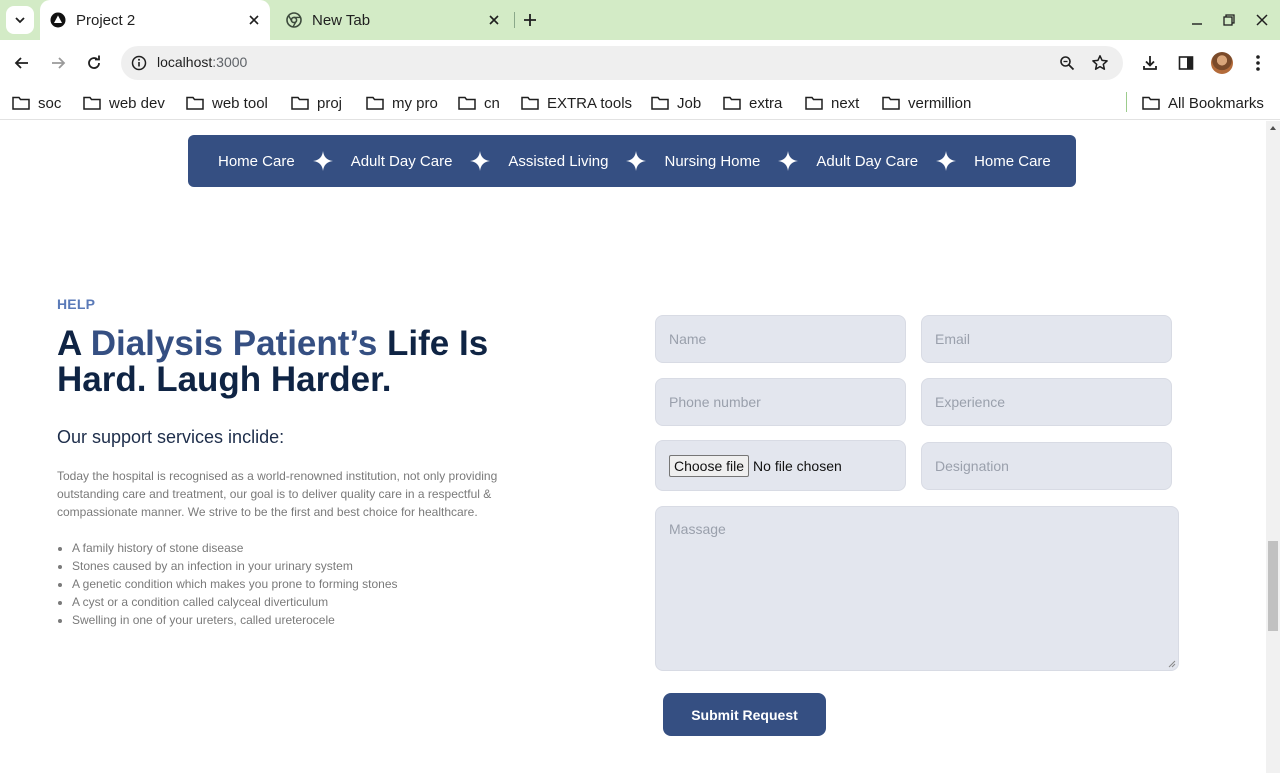  I want to click on headline-part: A, so click(74, 343).